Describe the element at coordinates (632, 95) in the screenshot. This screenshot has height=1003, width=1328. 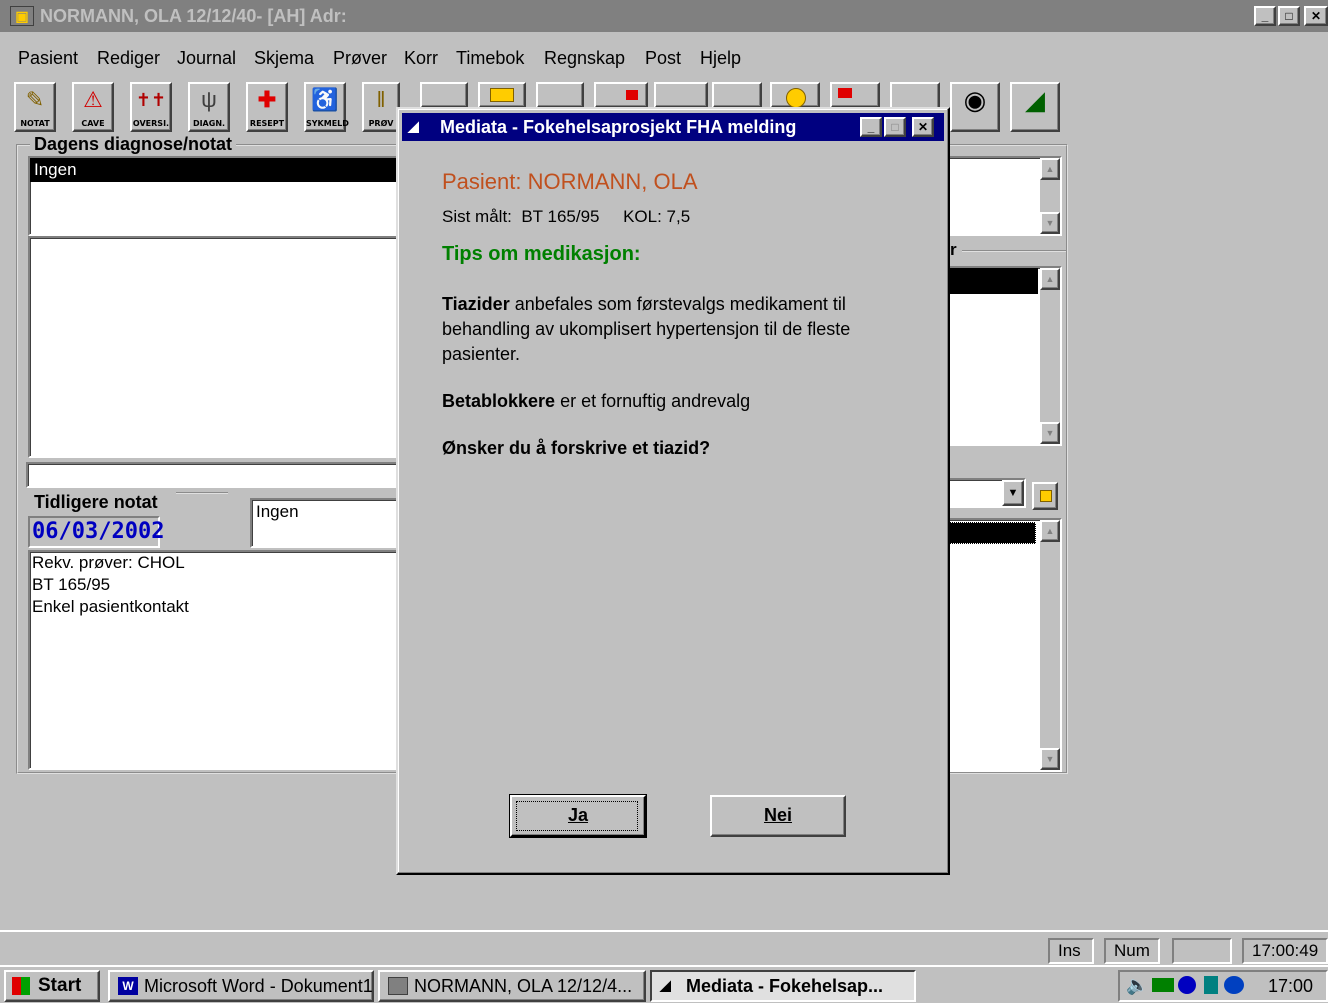
I see `arrow-icon` at that location.